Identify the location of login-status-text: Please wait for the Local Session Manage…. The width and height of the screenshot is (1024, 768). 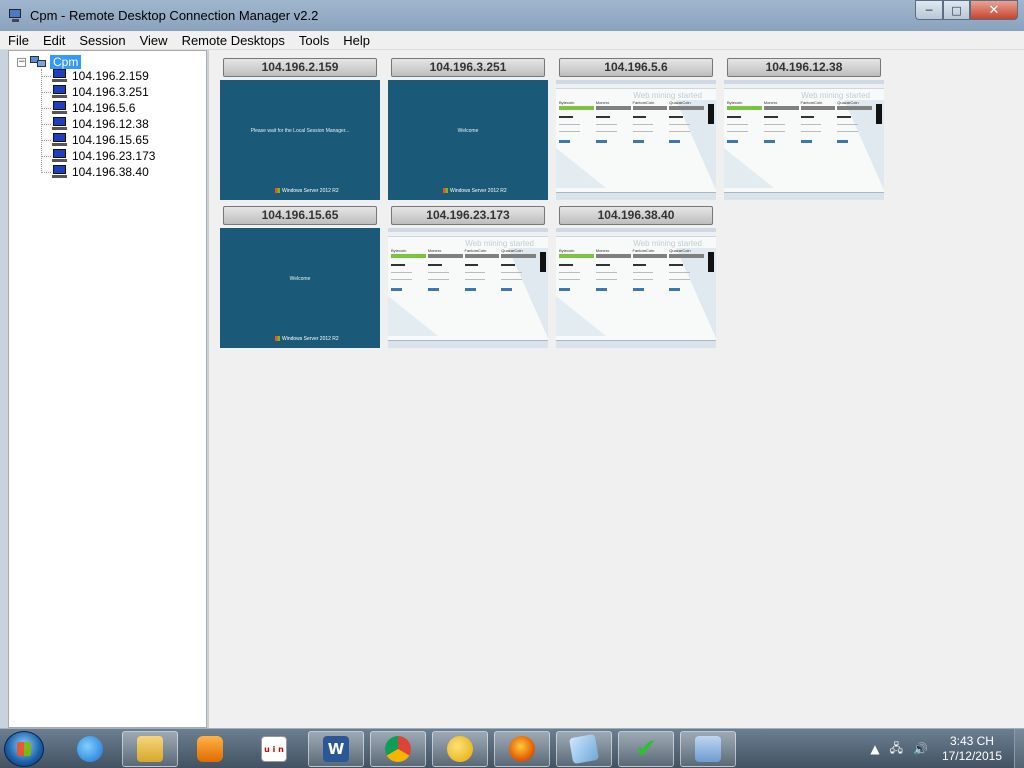
(300, 131).